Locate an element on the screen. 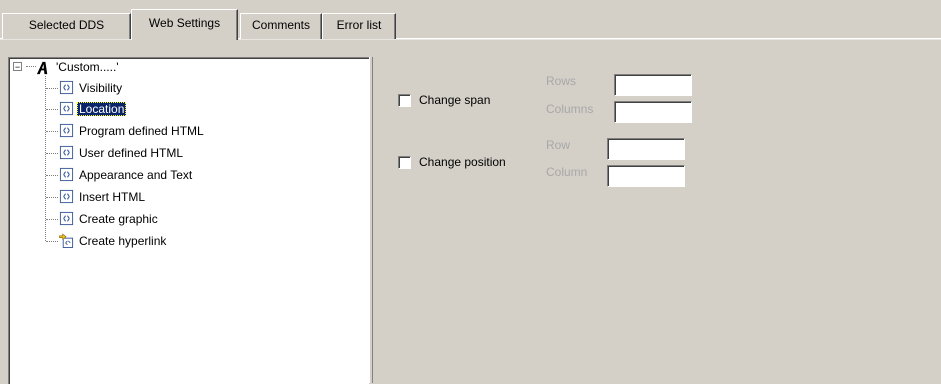  row-field is located at coordinates (646, 149).